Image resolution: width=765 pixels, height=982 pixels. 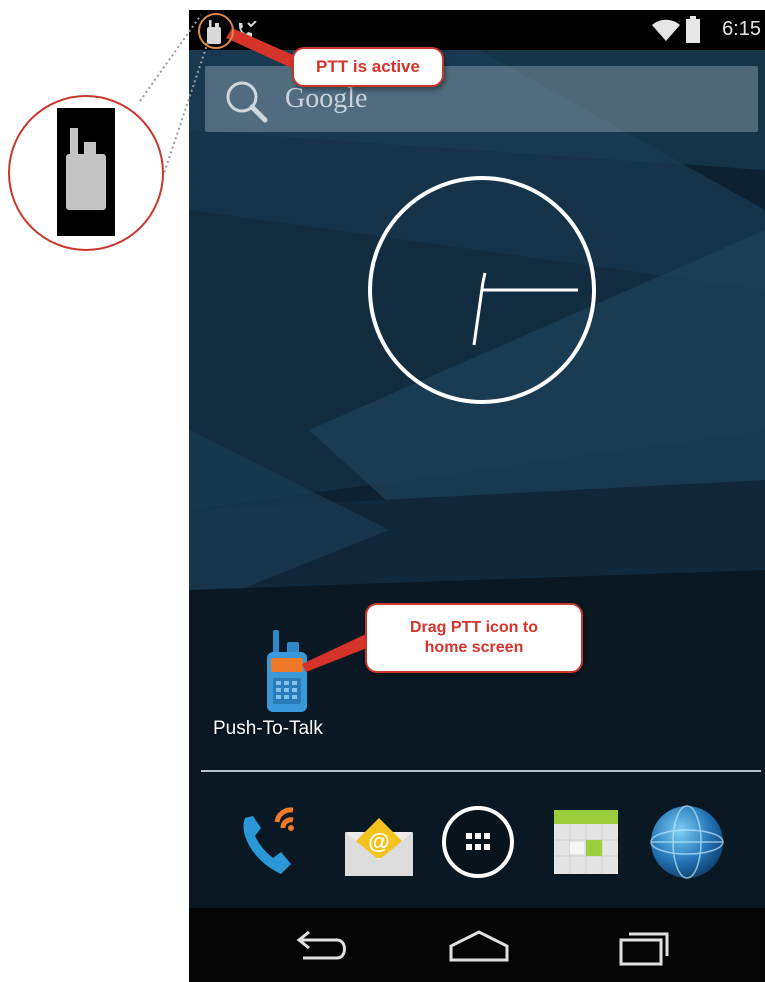 I want to click on email-icon: @, so click(x=379, y=847).